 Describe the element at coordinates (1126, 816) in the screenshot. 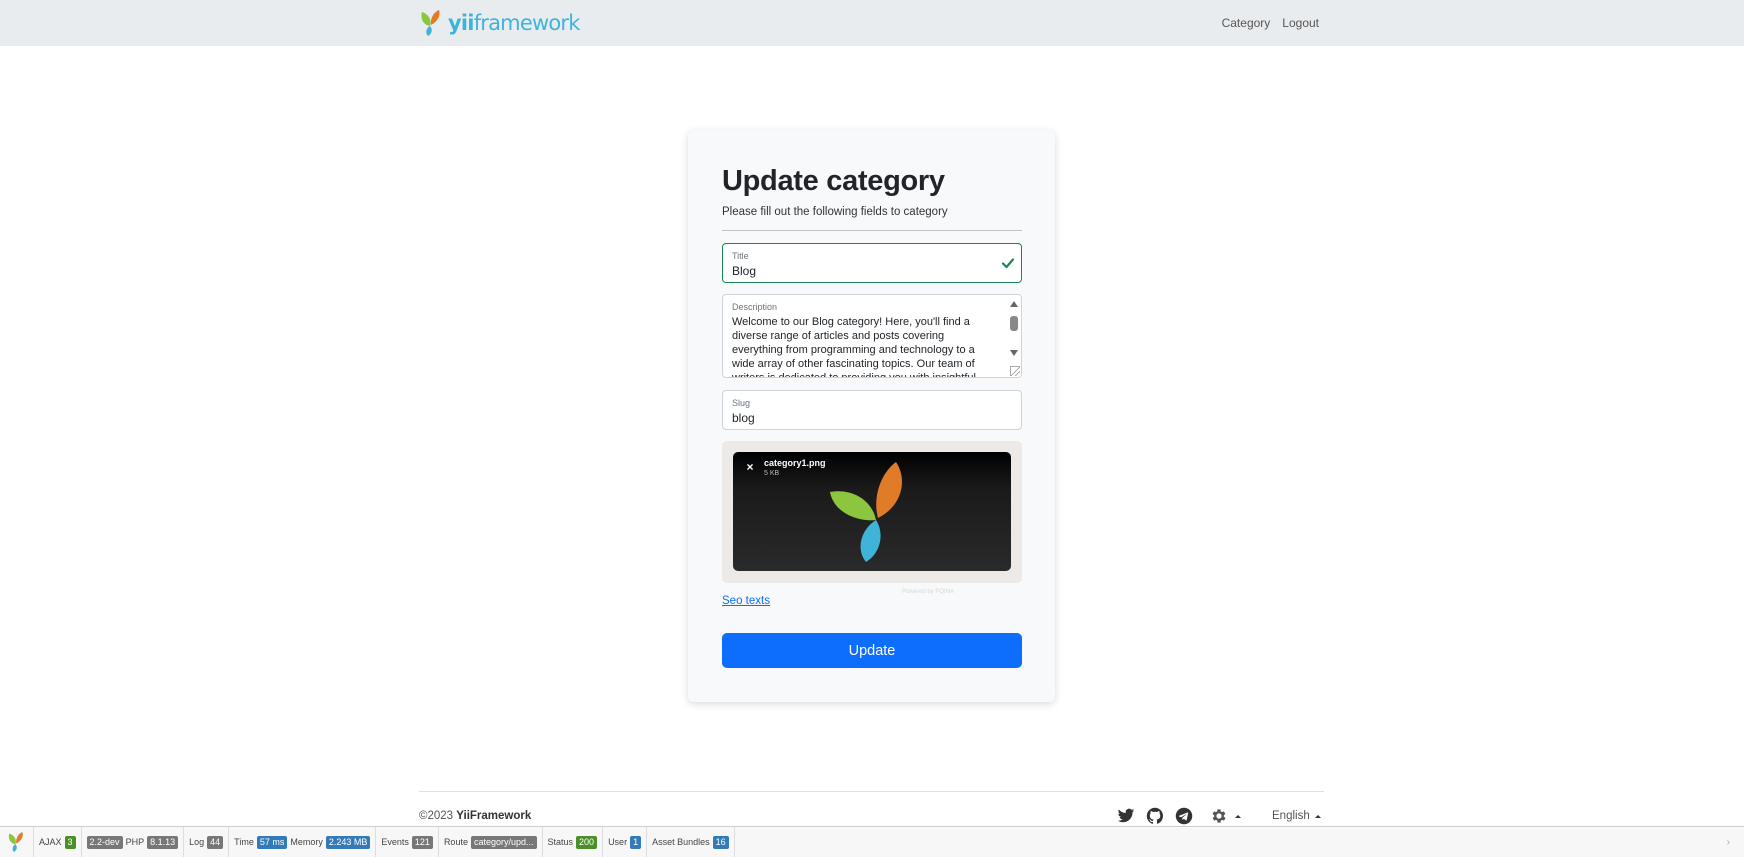

I see `twitter-icon` at that location.